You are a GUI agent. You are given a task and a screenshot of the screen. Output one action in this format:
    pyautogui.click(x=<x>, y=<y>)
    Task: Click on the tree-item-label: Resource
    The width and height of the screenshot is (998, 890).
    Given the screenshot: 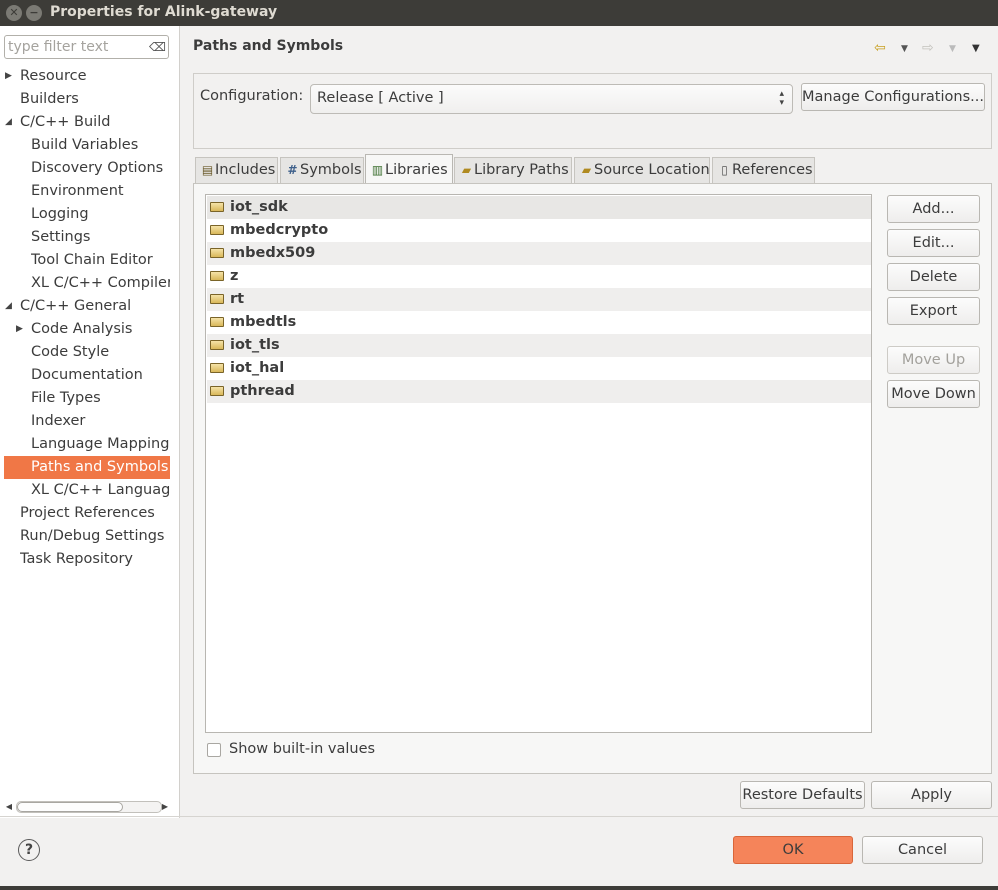 What is the action you would take?
    pyautogui.click(x=53, y=76)
    